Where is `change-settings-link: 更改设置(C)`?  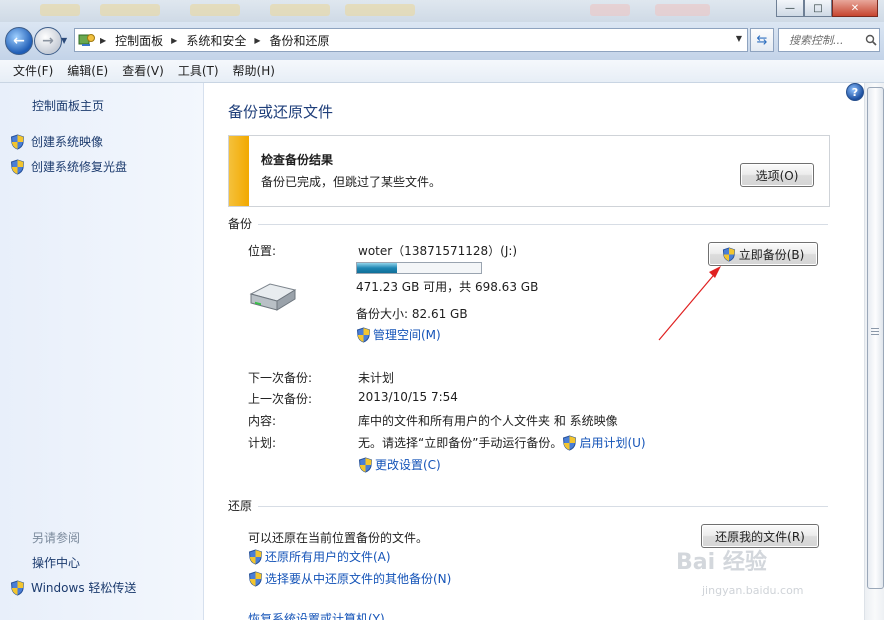
change-settings-link: 更改设置(C) is located at coordinates (399, 464).